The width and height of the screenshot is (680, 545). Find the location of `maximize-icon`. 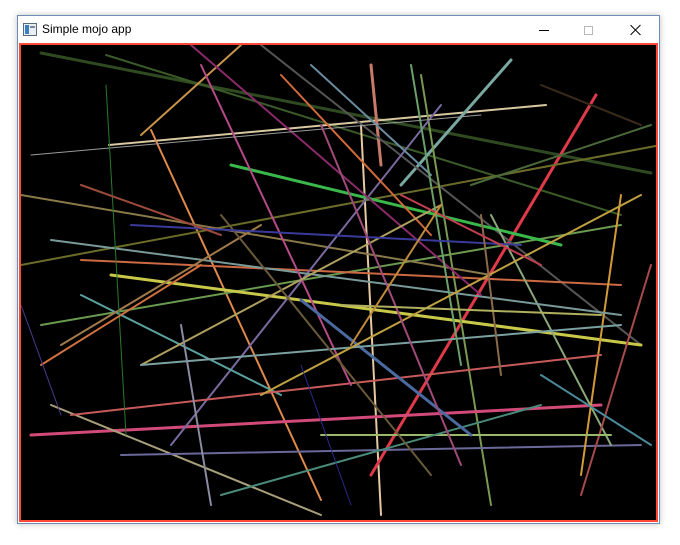

maximize-icon is located at coordinates (588, 30).